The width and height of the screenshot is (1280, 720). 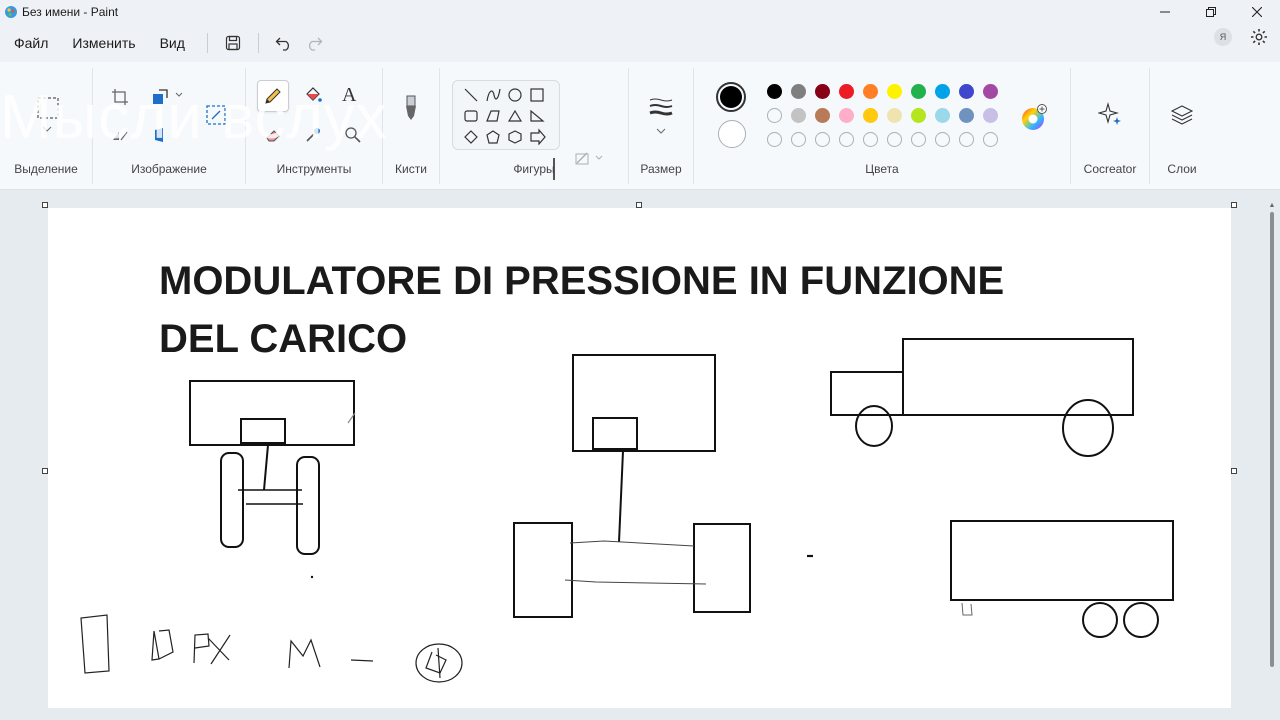 I want to click on settings-gear-icon, so click(x=1259, y=37).